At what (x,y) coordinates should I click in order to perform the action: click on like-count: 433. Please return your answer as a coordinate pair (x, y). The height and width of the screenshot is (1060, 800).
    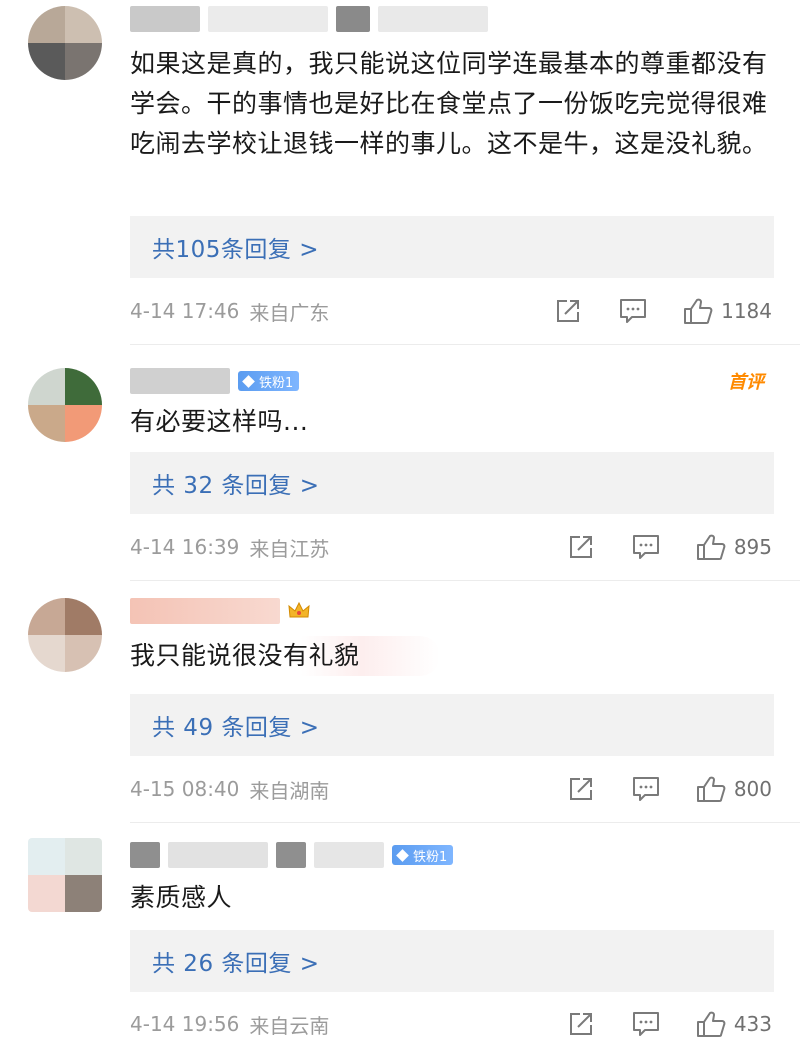
    Looking at the image, I should click on (752, 1024).